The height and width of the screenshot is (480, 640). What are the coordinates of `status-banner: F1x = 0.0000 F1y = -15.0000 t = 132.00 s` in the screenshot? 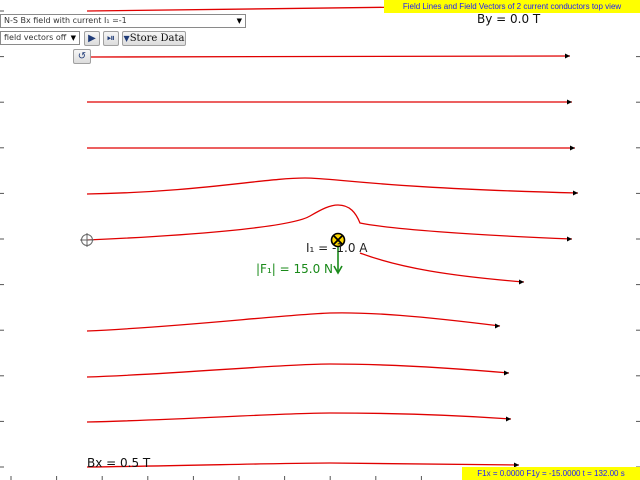 It's located at (551, 473).